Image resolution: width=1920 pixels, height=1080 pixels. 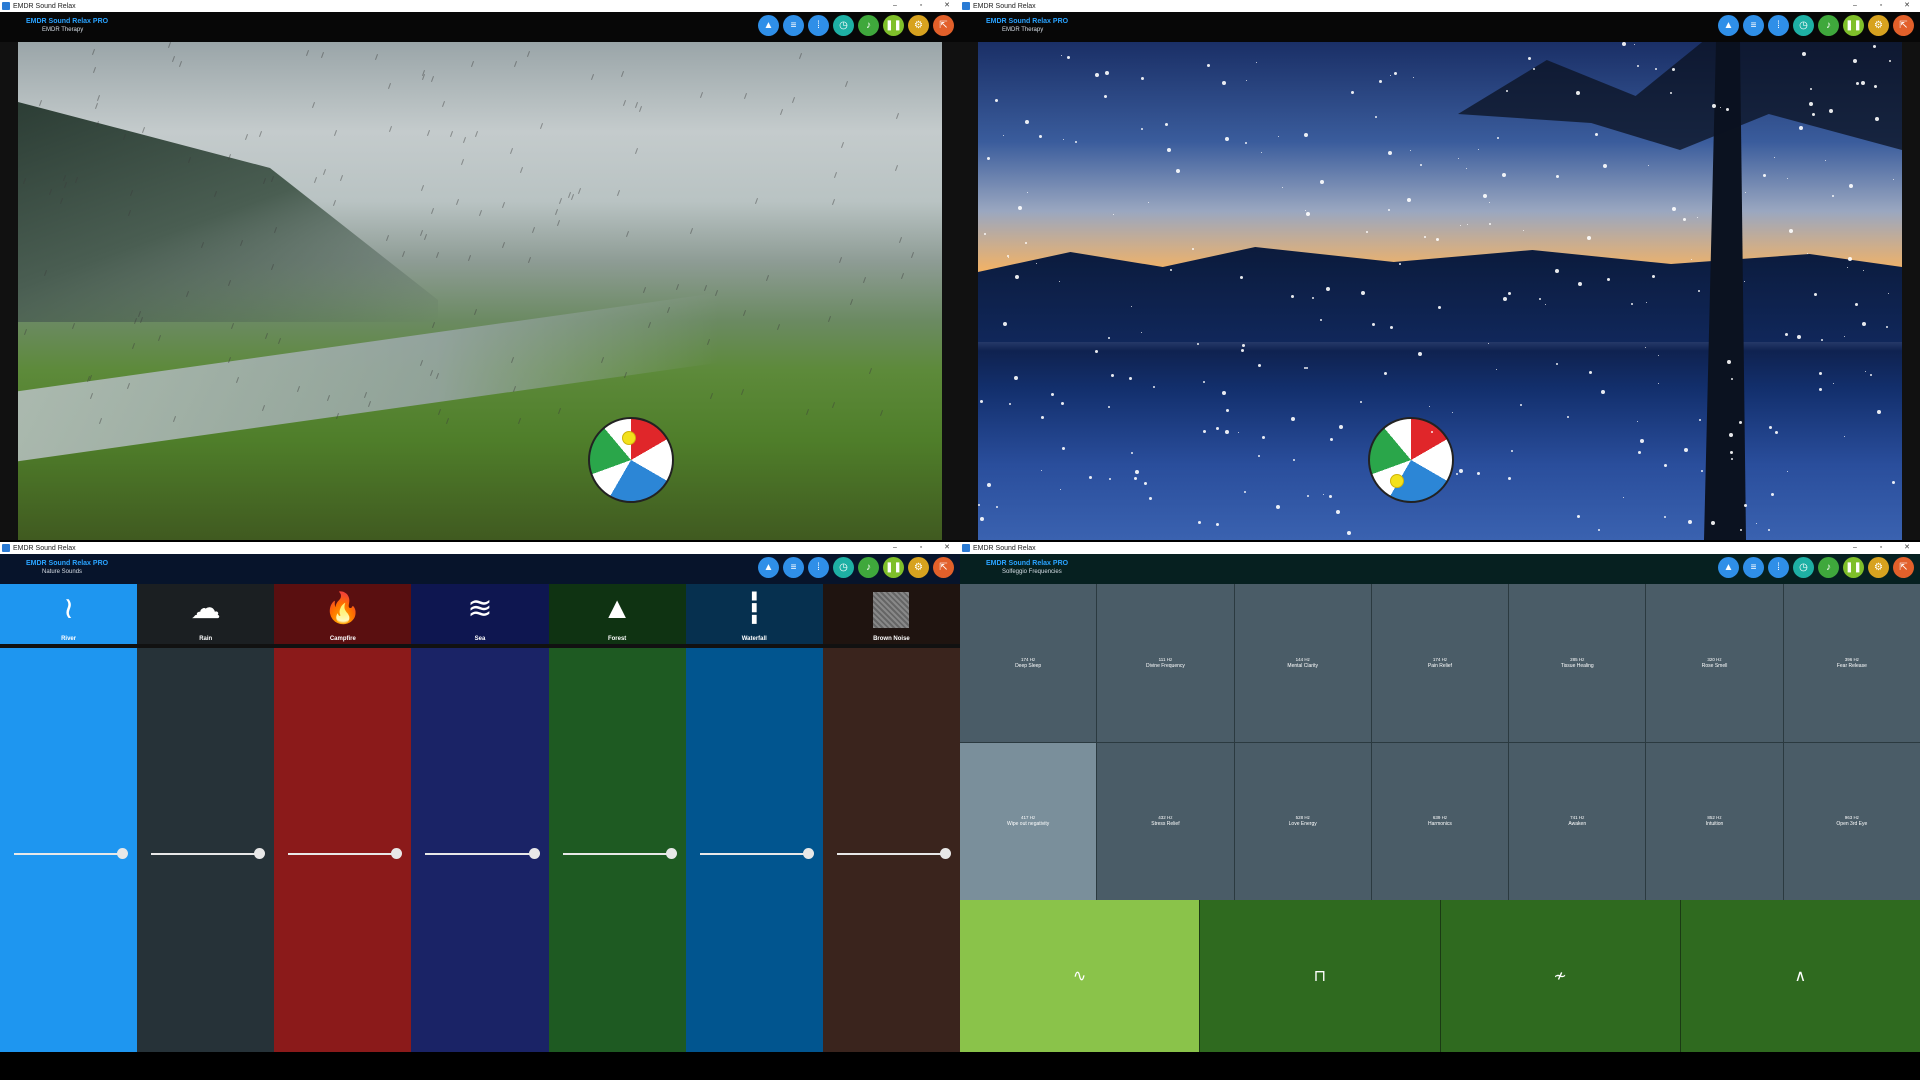 I want to click on frequency-button: 639 Hz Harmonics, so click(x=1440, y=821).